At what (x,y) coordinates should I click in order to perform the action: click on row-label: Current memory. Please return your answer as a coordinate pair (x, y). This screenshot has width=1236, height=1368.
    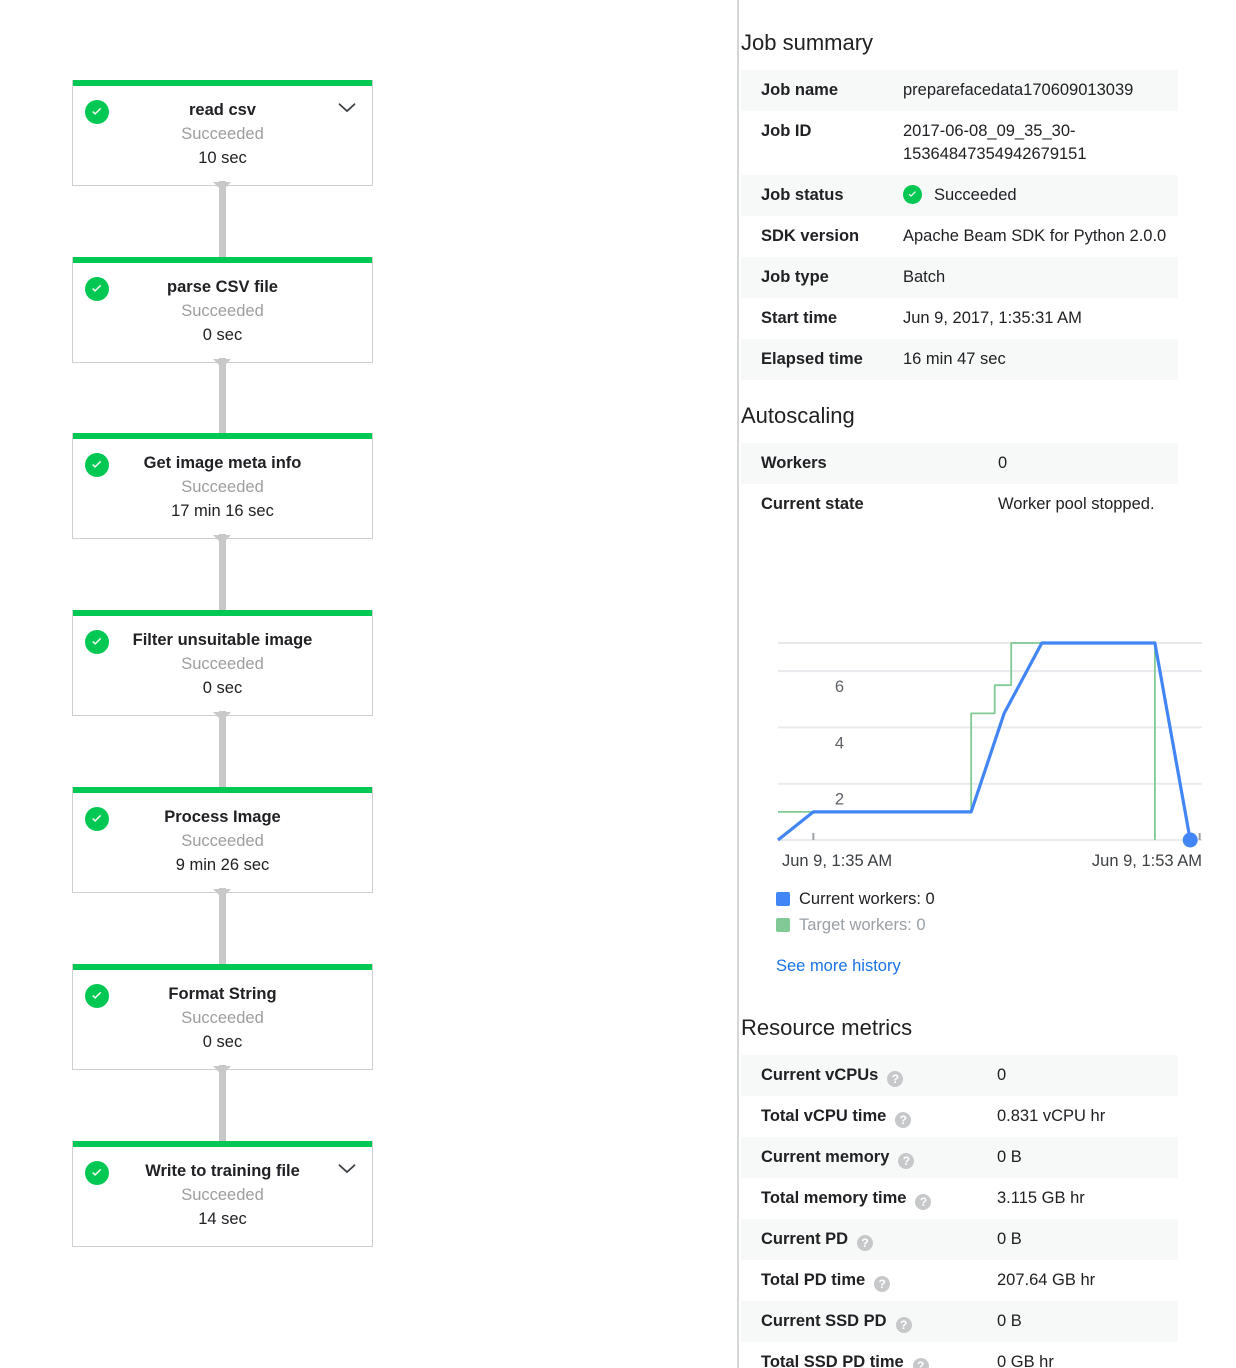
    Looking at the image, I should click on (825, 1157).